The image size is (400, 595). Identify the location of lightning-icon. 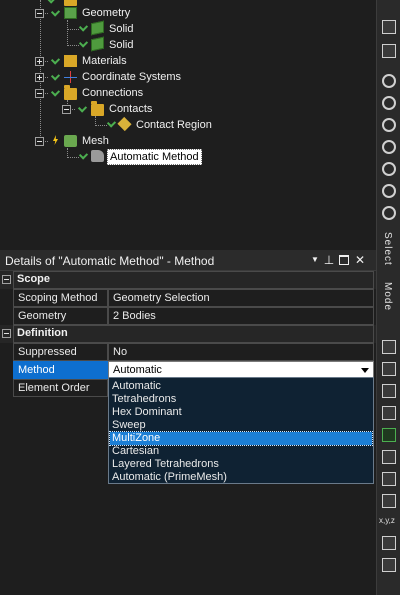
(55, 140).